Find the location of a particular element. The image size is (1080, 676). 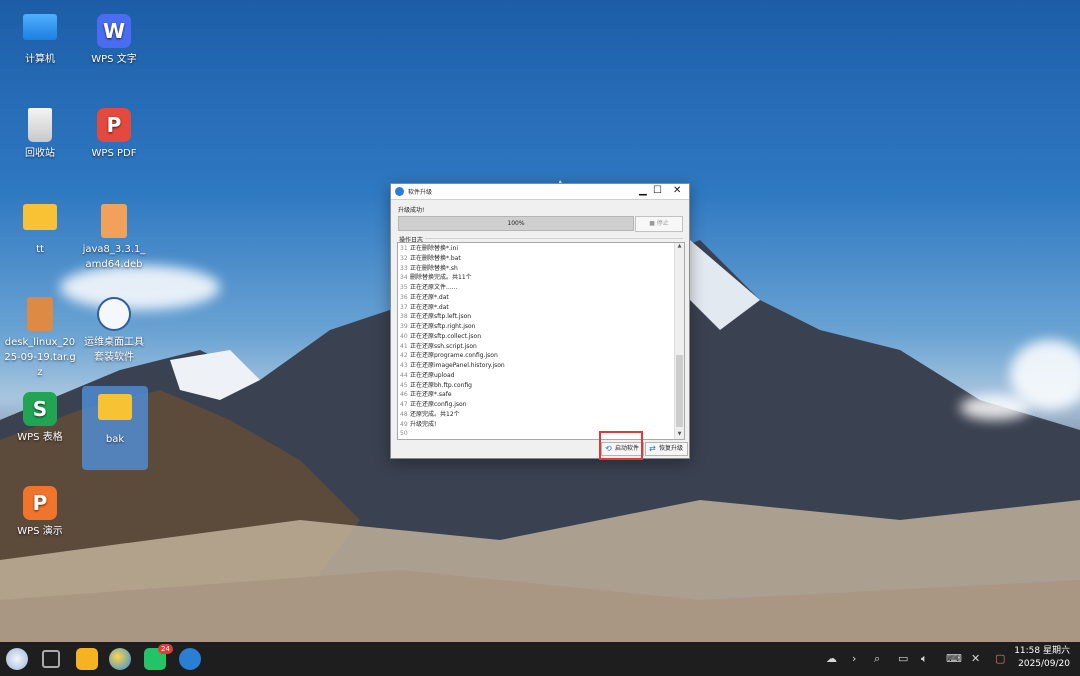

search-icon: ⌕ is located at coordinates (877, 659).